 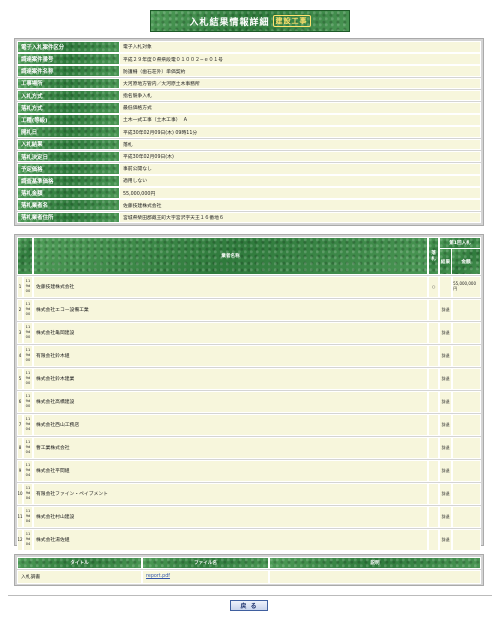 What do you see at coordinates (68, 205) in the screenshot?
I see `info-label: 落札業者名` at bounding box center [68, 205].